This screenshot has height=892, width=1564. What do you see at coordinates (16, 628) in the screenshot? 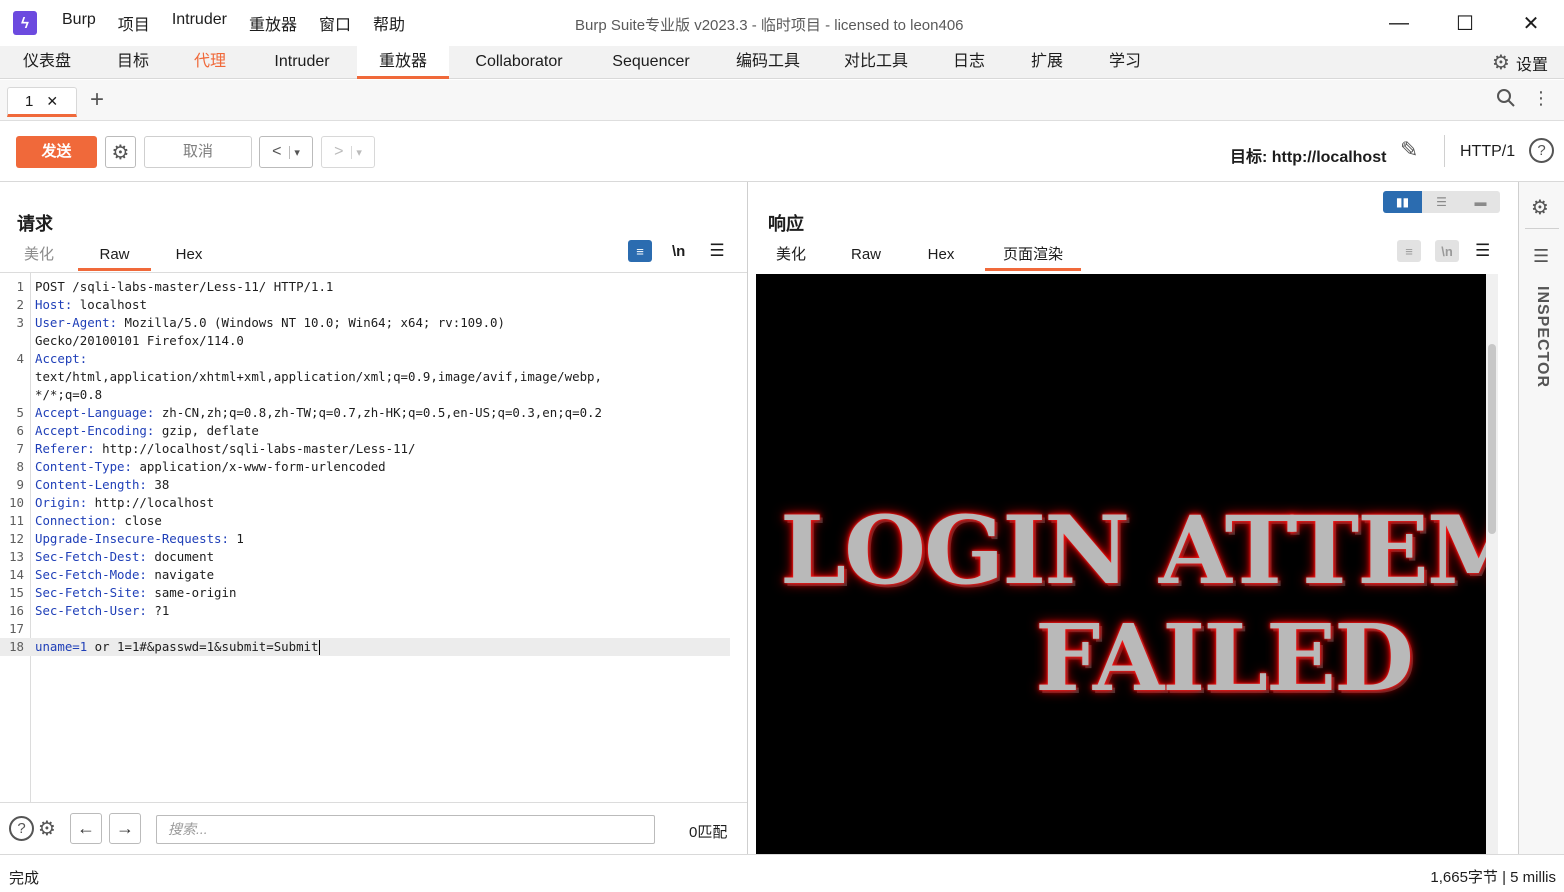
I see `line-number: 17` at bounding box center [16, 628].